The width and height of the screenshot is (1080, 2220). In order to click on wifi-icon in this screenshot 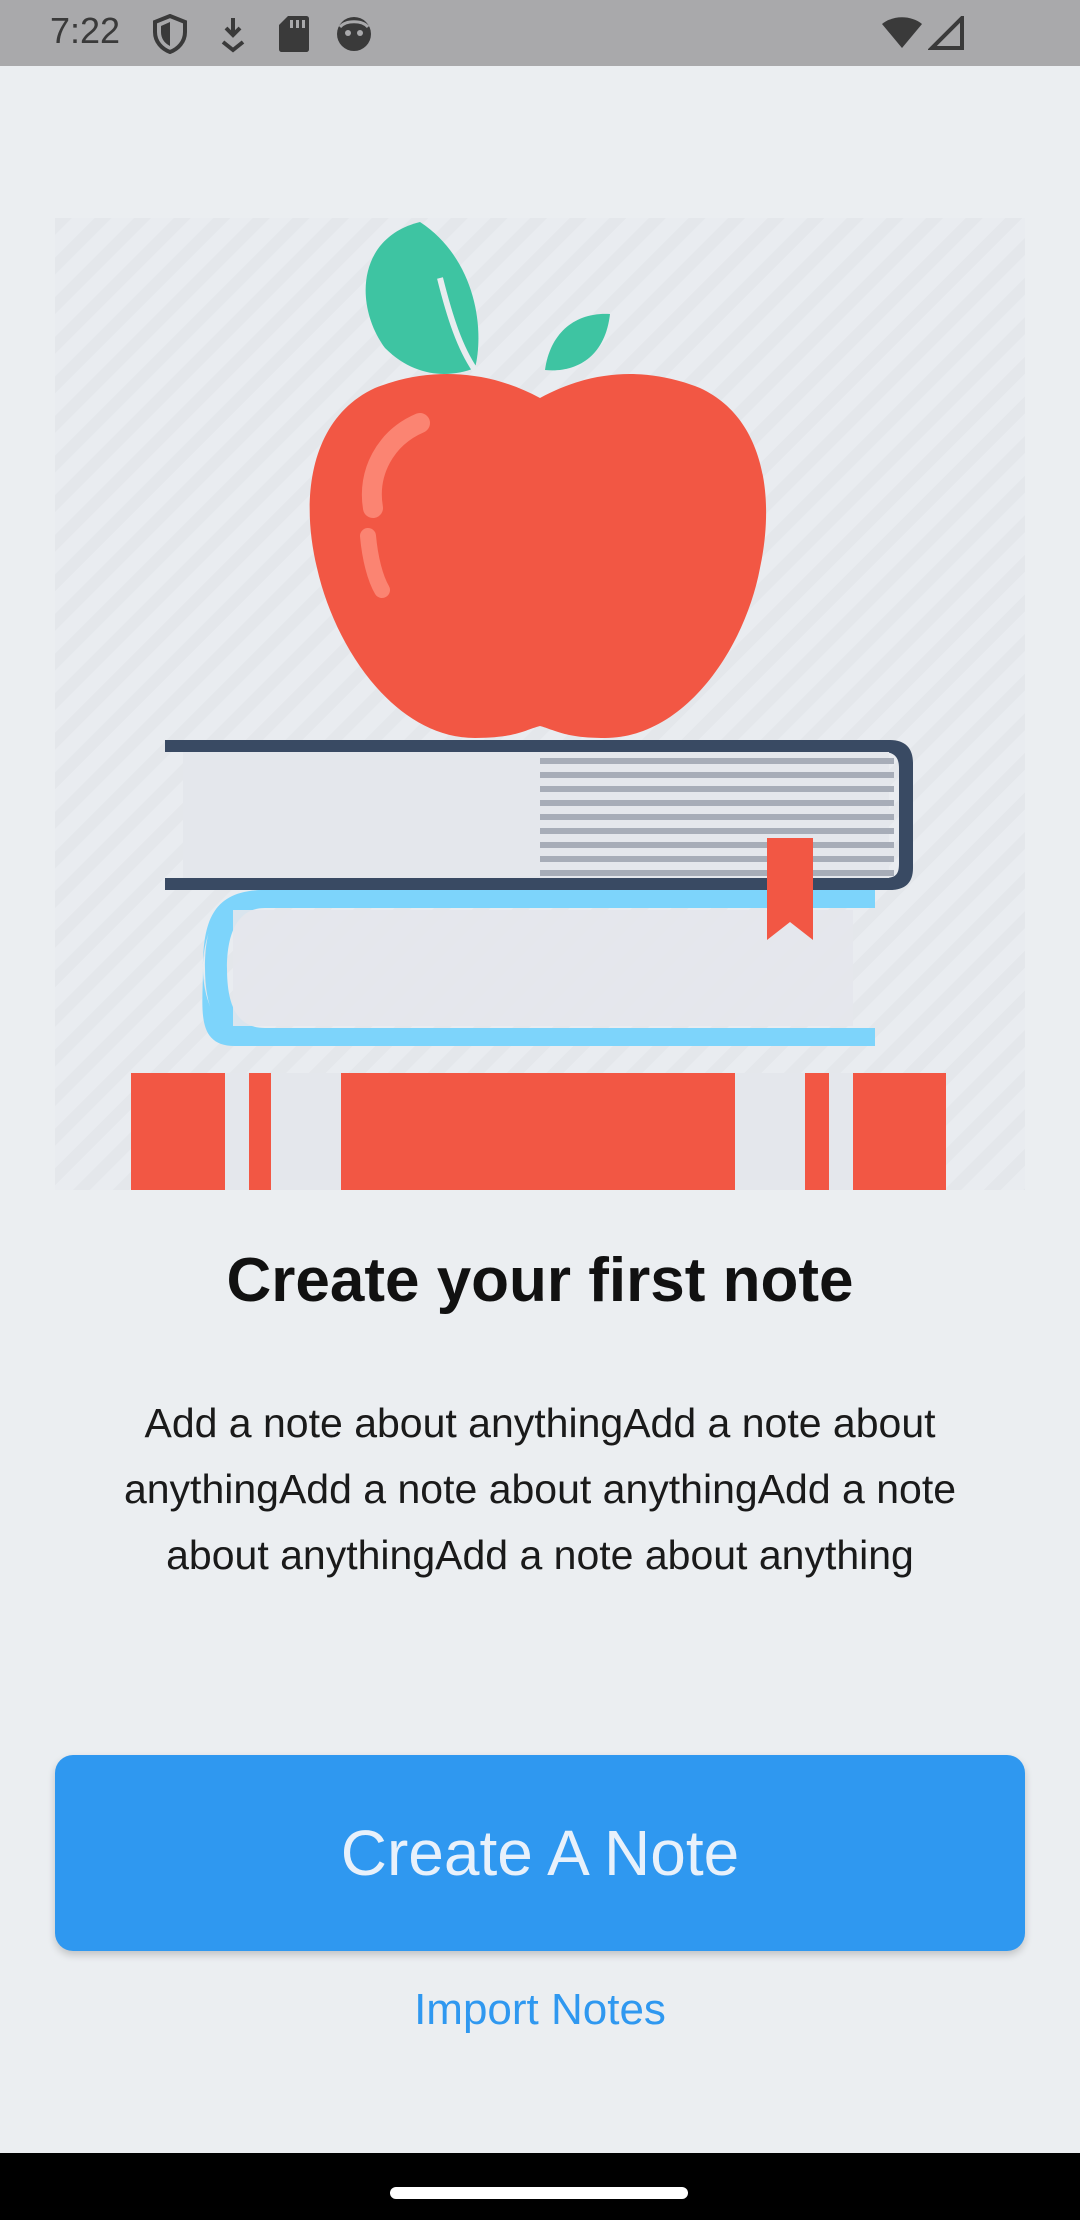, I will do `click(902, 35)`.